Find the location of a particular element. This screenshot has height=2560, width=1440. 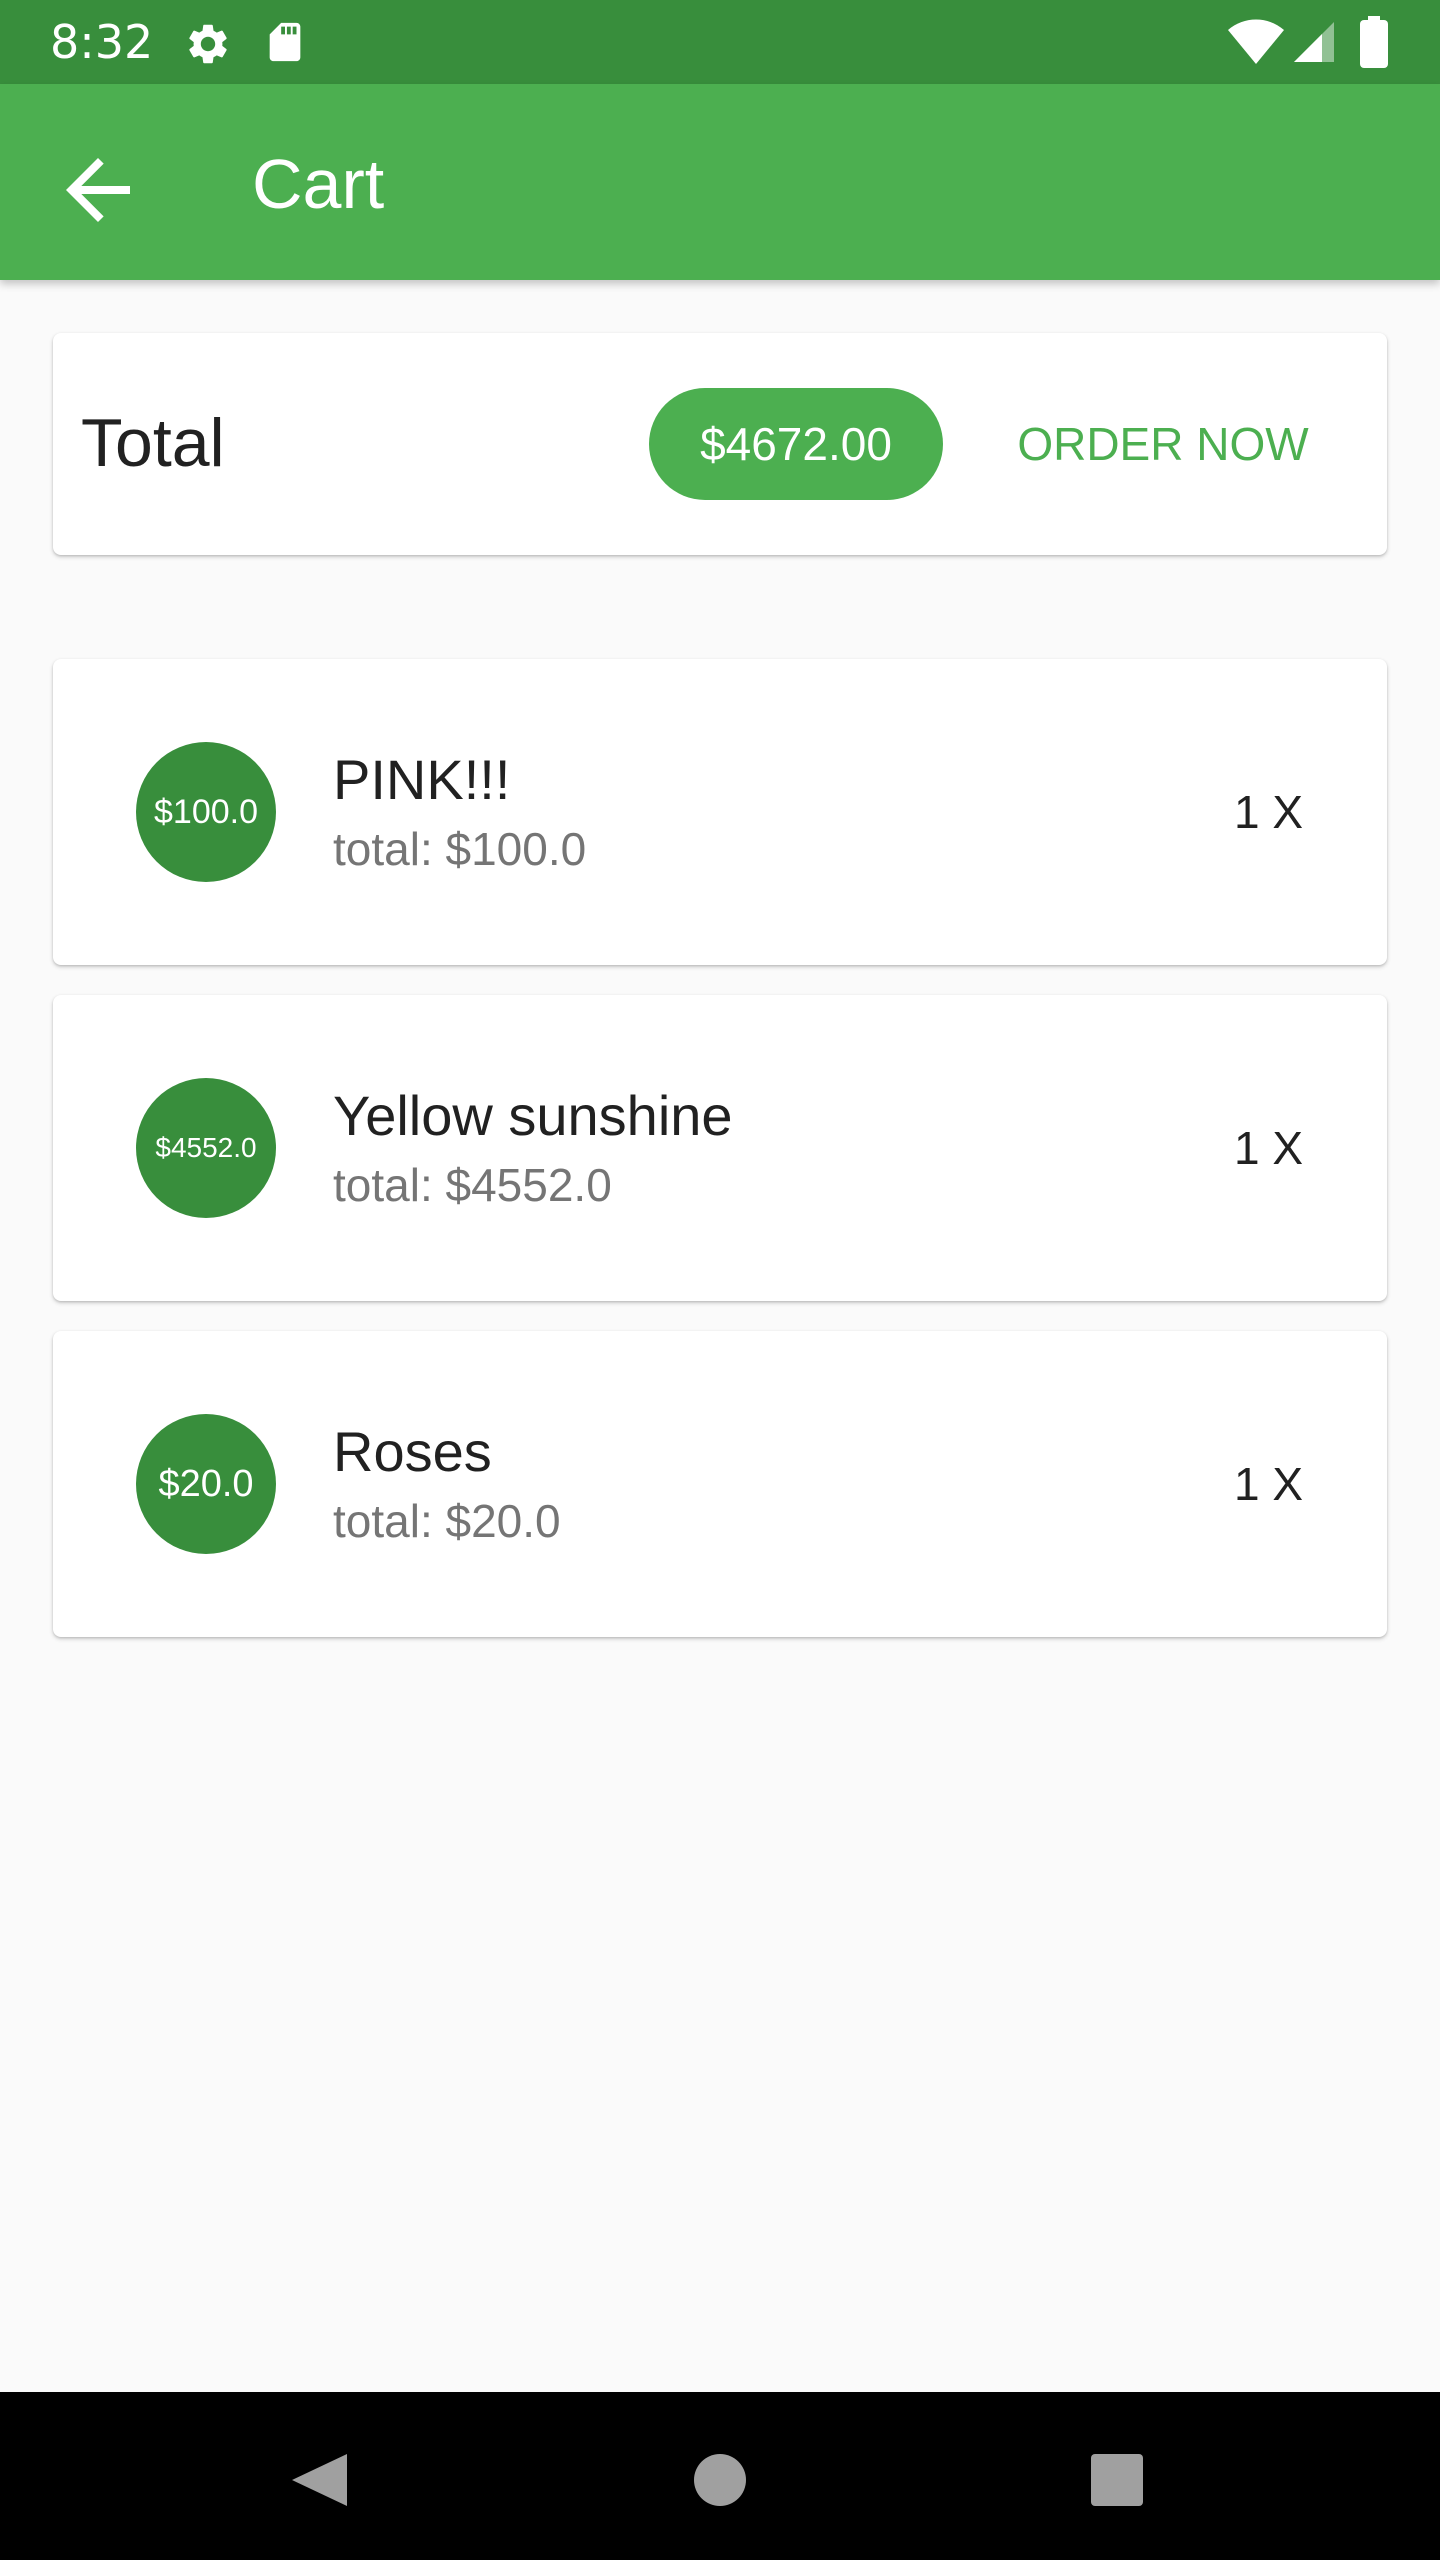

nav-recents-button is located at coordinates (1117, 2480).